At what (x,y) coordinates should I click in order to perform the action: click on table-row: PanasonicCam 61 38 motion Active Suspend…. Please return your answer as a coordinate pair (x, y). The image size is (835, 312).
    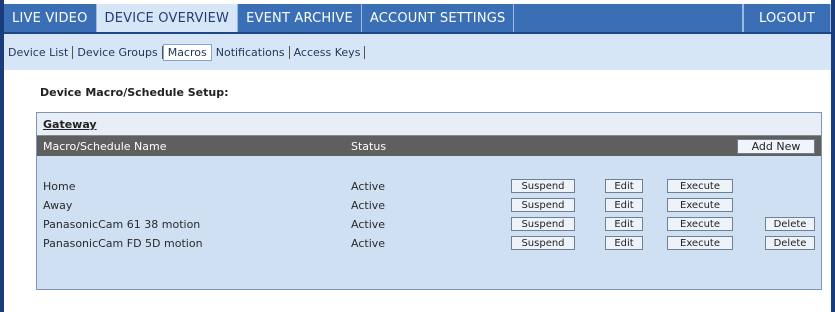
    Looking at the image, I should click on (429, 224).